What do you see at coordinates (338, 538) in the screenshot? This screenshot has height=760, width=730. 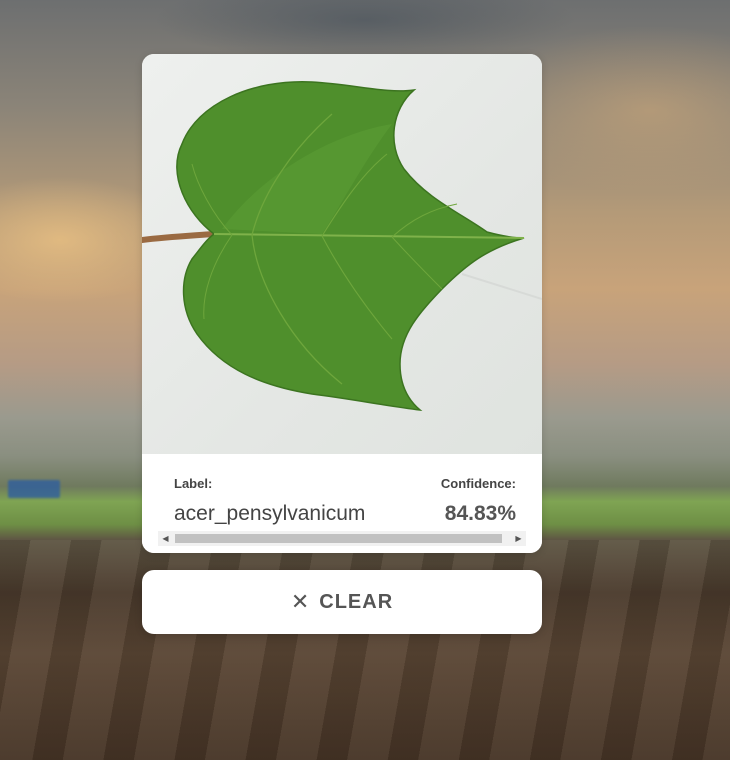 I see `scrollbar-thumb` at bounding box center [338, 538].